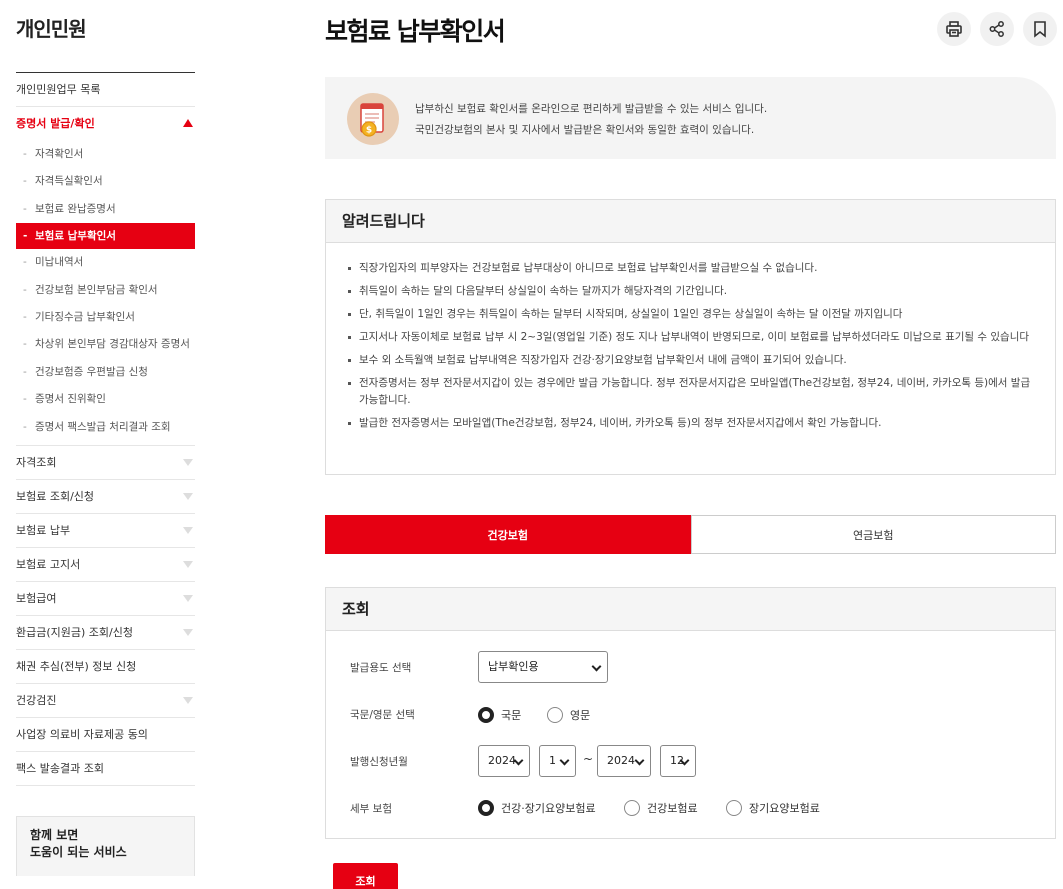 Image resolution: width=1063 pixels, height=889 pixels. Describe the element at coordinates (624, 761) in the screenshot. I see `to-year-select: 2024` at that location.